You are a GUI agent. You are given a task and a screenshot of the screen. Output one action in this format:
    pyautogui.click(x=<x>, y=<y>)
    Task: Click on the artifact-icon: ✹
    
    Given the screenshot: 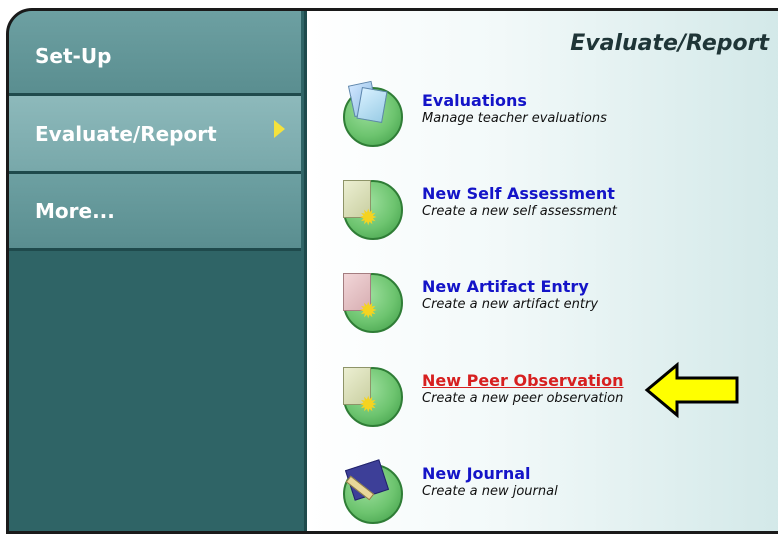 What is the action you would take?
    pyautogui.click(x=372, y=303)
    